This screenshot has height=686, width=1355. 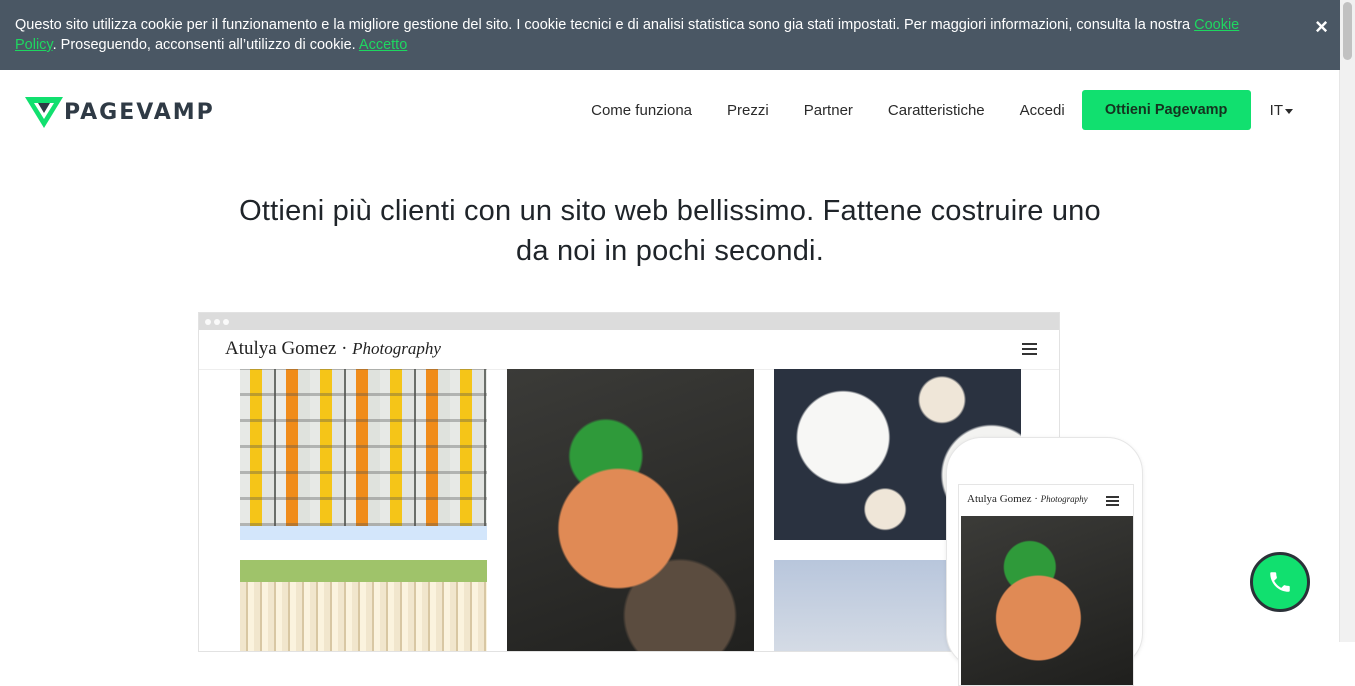 What do you see at coordinates (1042, 110) in the screenshot?
I see `nav-login: Accedi` at bounding box center [1042, 110].